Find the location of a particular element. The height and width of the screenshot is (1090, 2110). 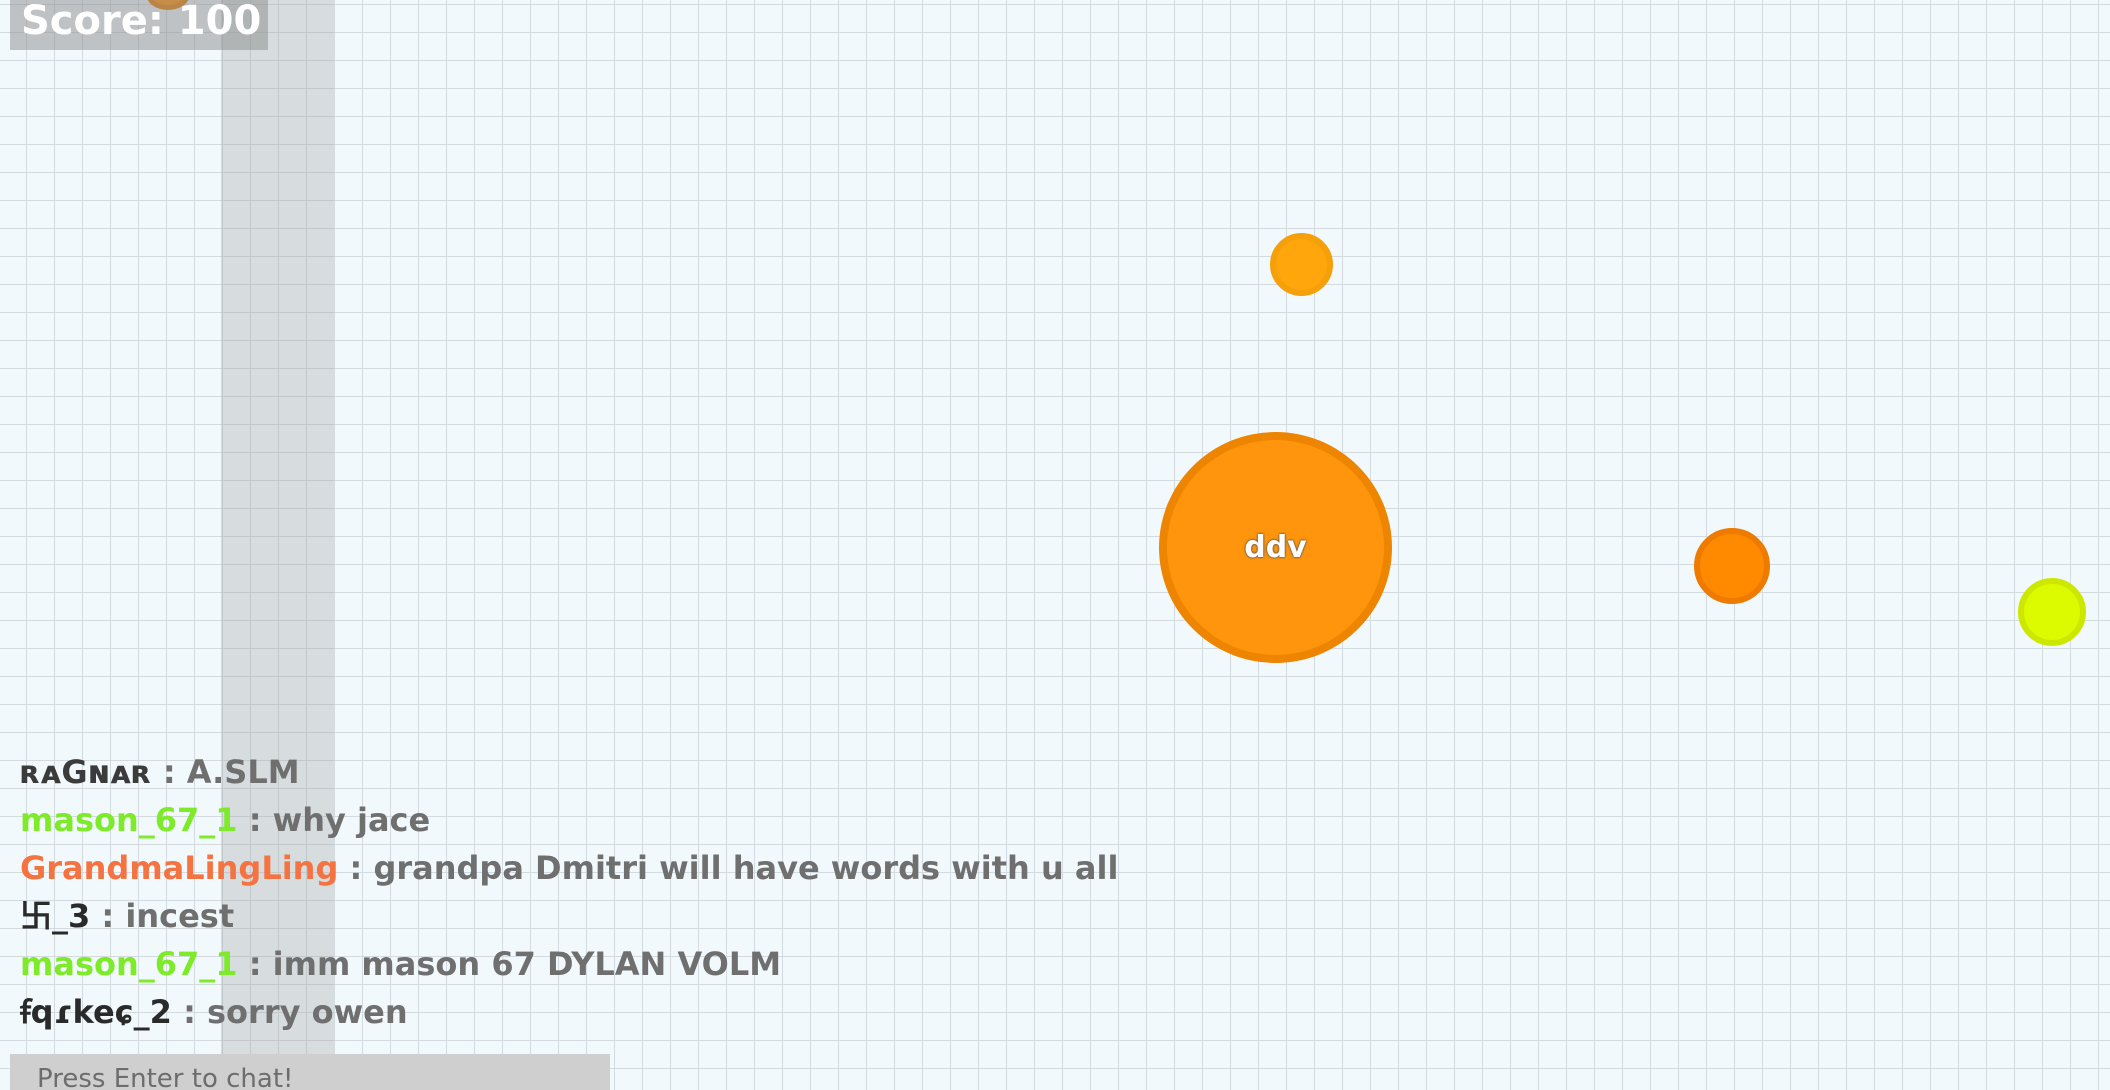

chat-text: why jace is located at coordinates (351, 820).